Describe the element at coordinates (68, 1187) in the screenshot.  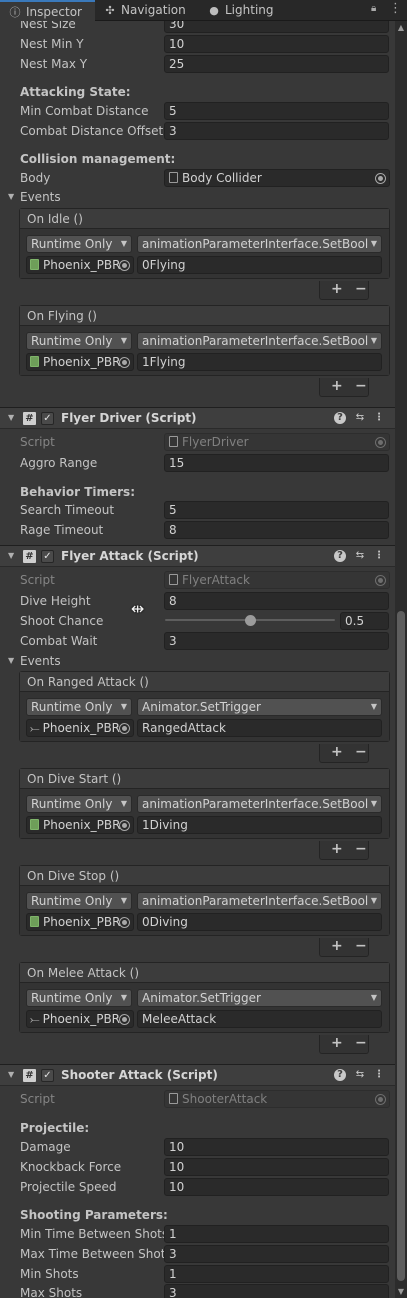
I see `projectile-speed-label: Projectile Speed` at that location.